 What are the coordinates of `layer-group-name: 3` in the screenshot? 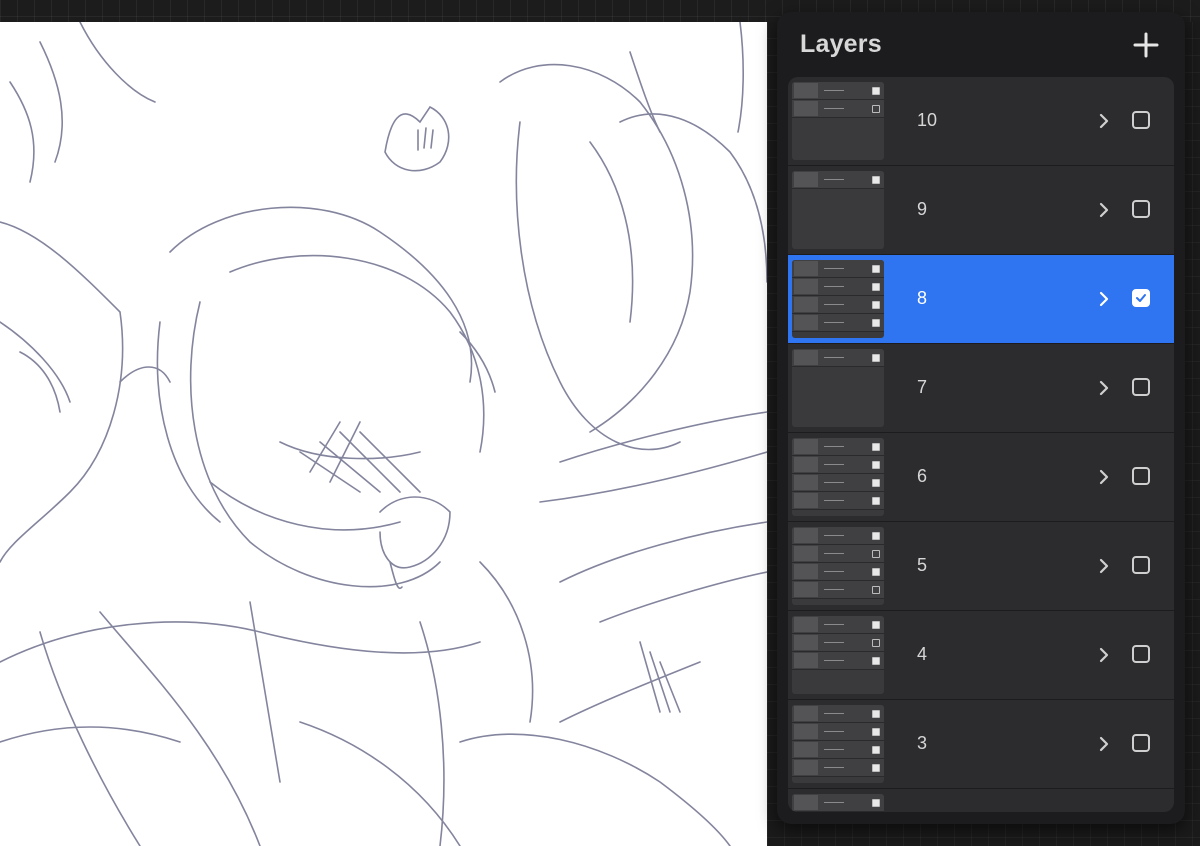 It's located at (922, 743).